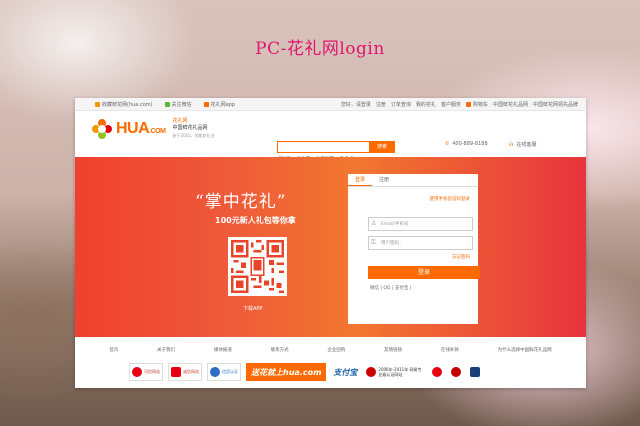 This screenshot has height=426, width=640. I want to click on customer-service-link: 客户服务, so click(451, 104).